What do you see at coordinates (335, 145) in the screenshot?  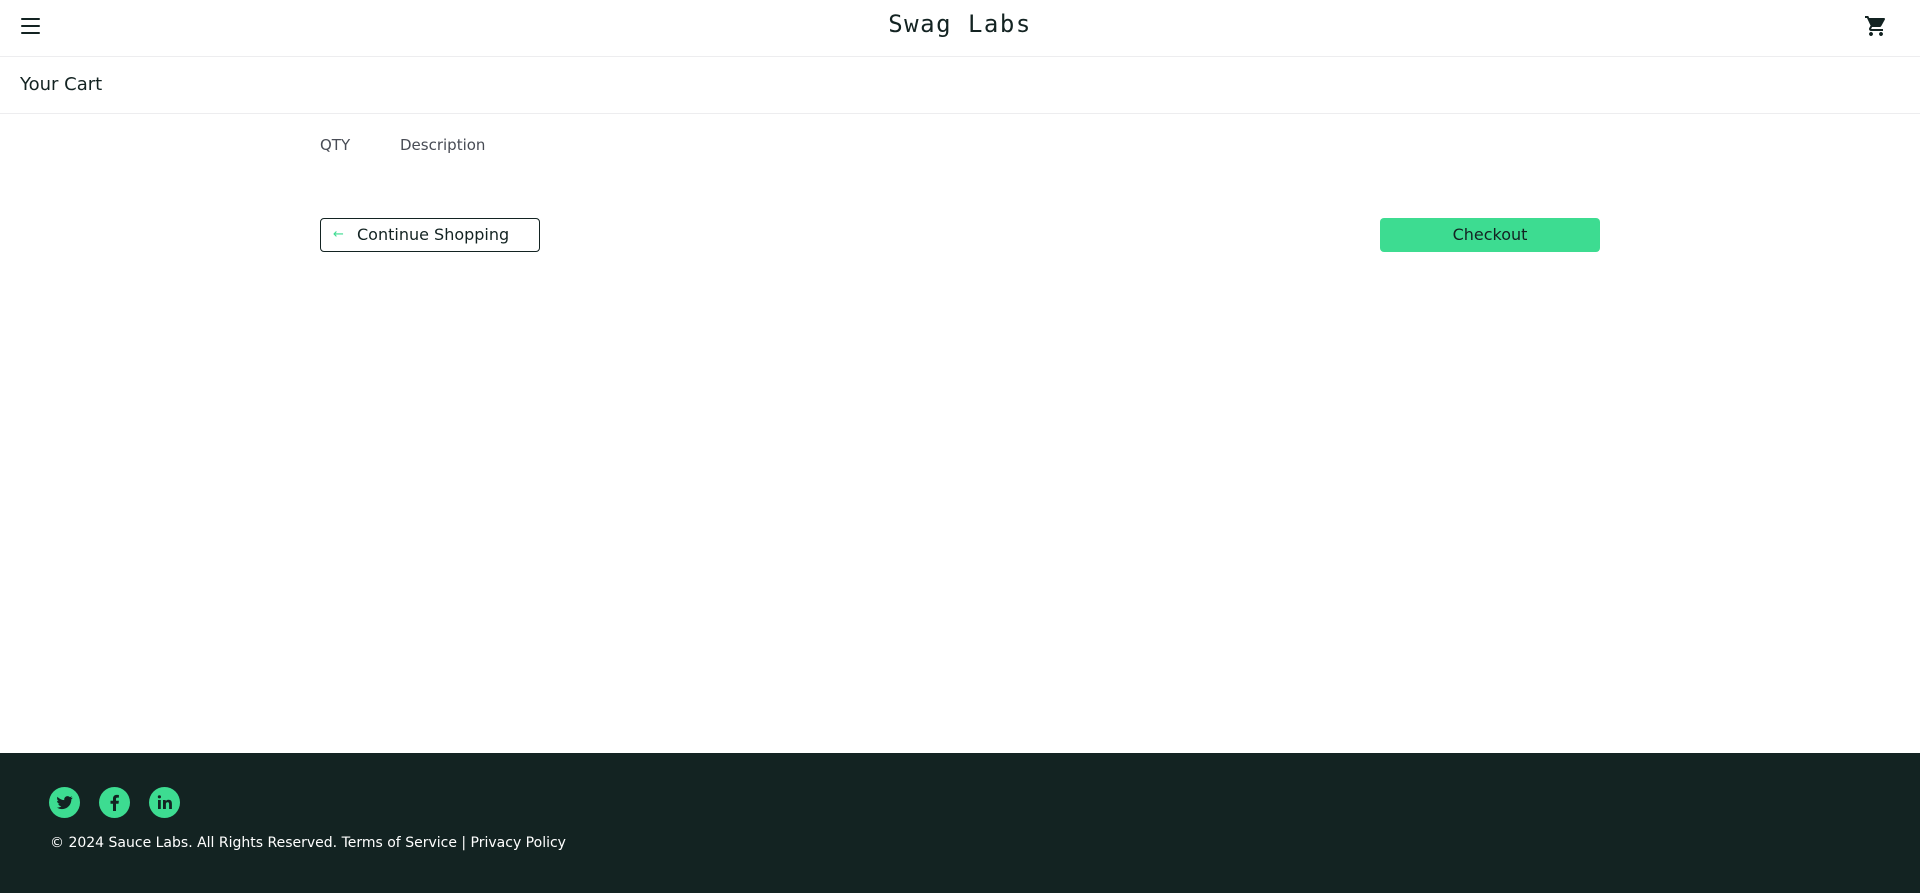 I see `qty-label: QTY` at bounding box center [335, 145].